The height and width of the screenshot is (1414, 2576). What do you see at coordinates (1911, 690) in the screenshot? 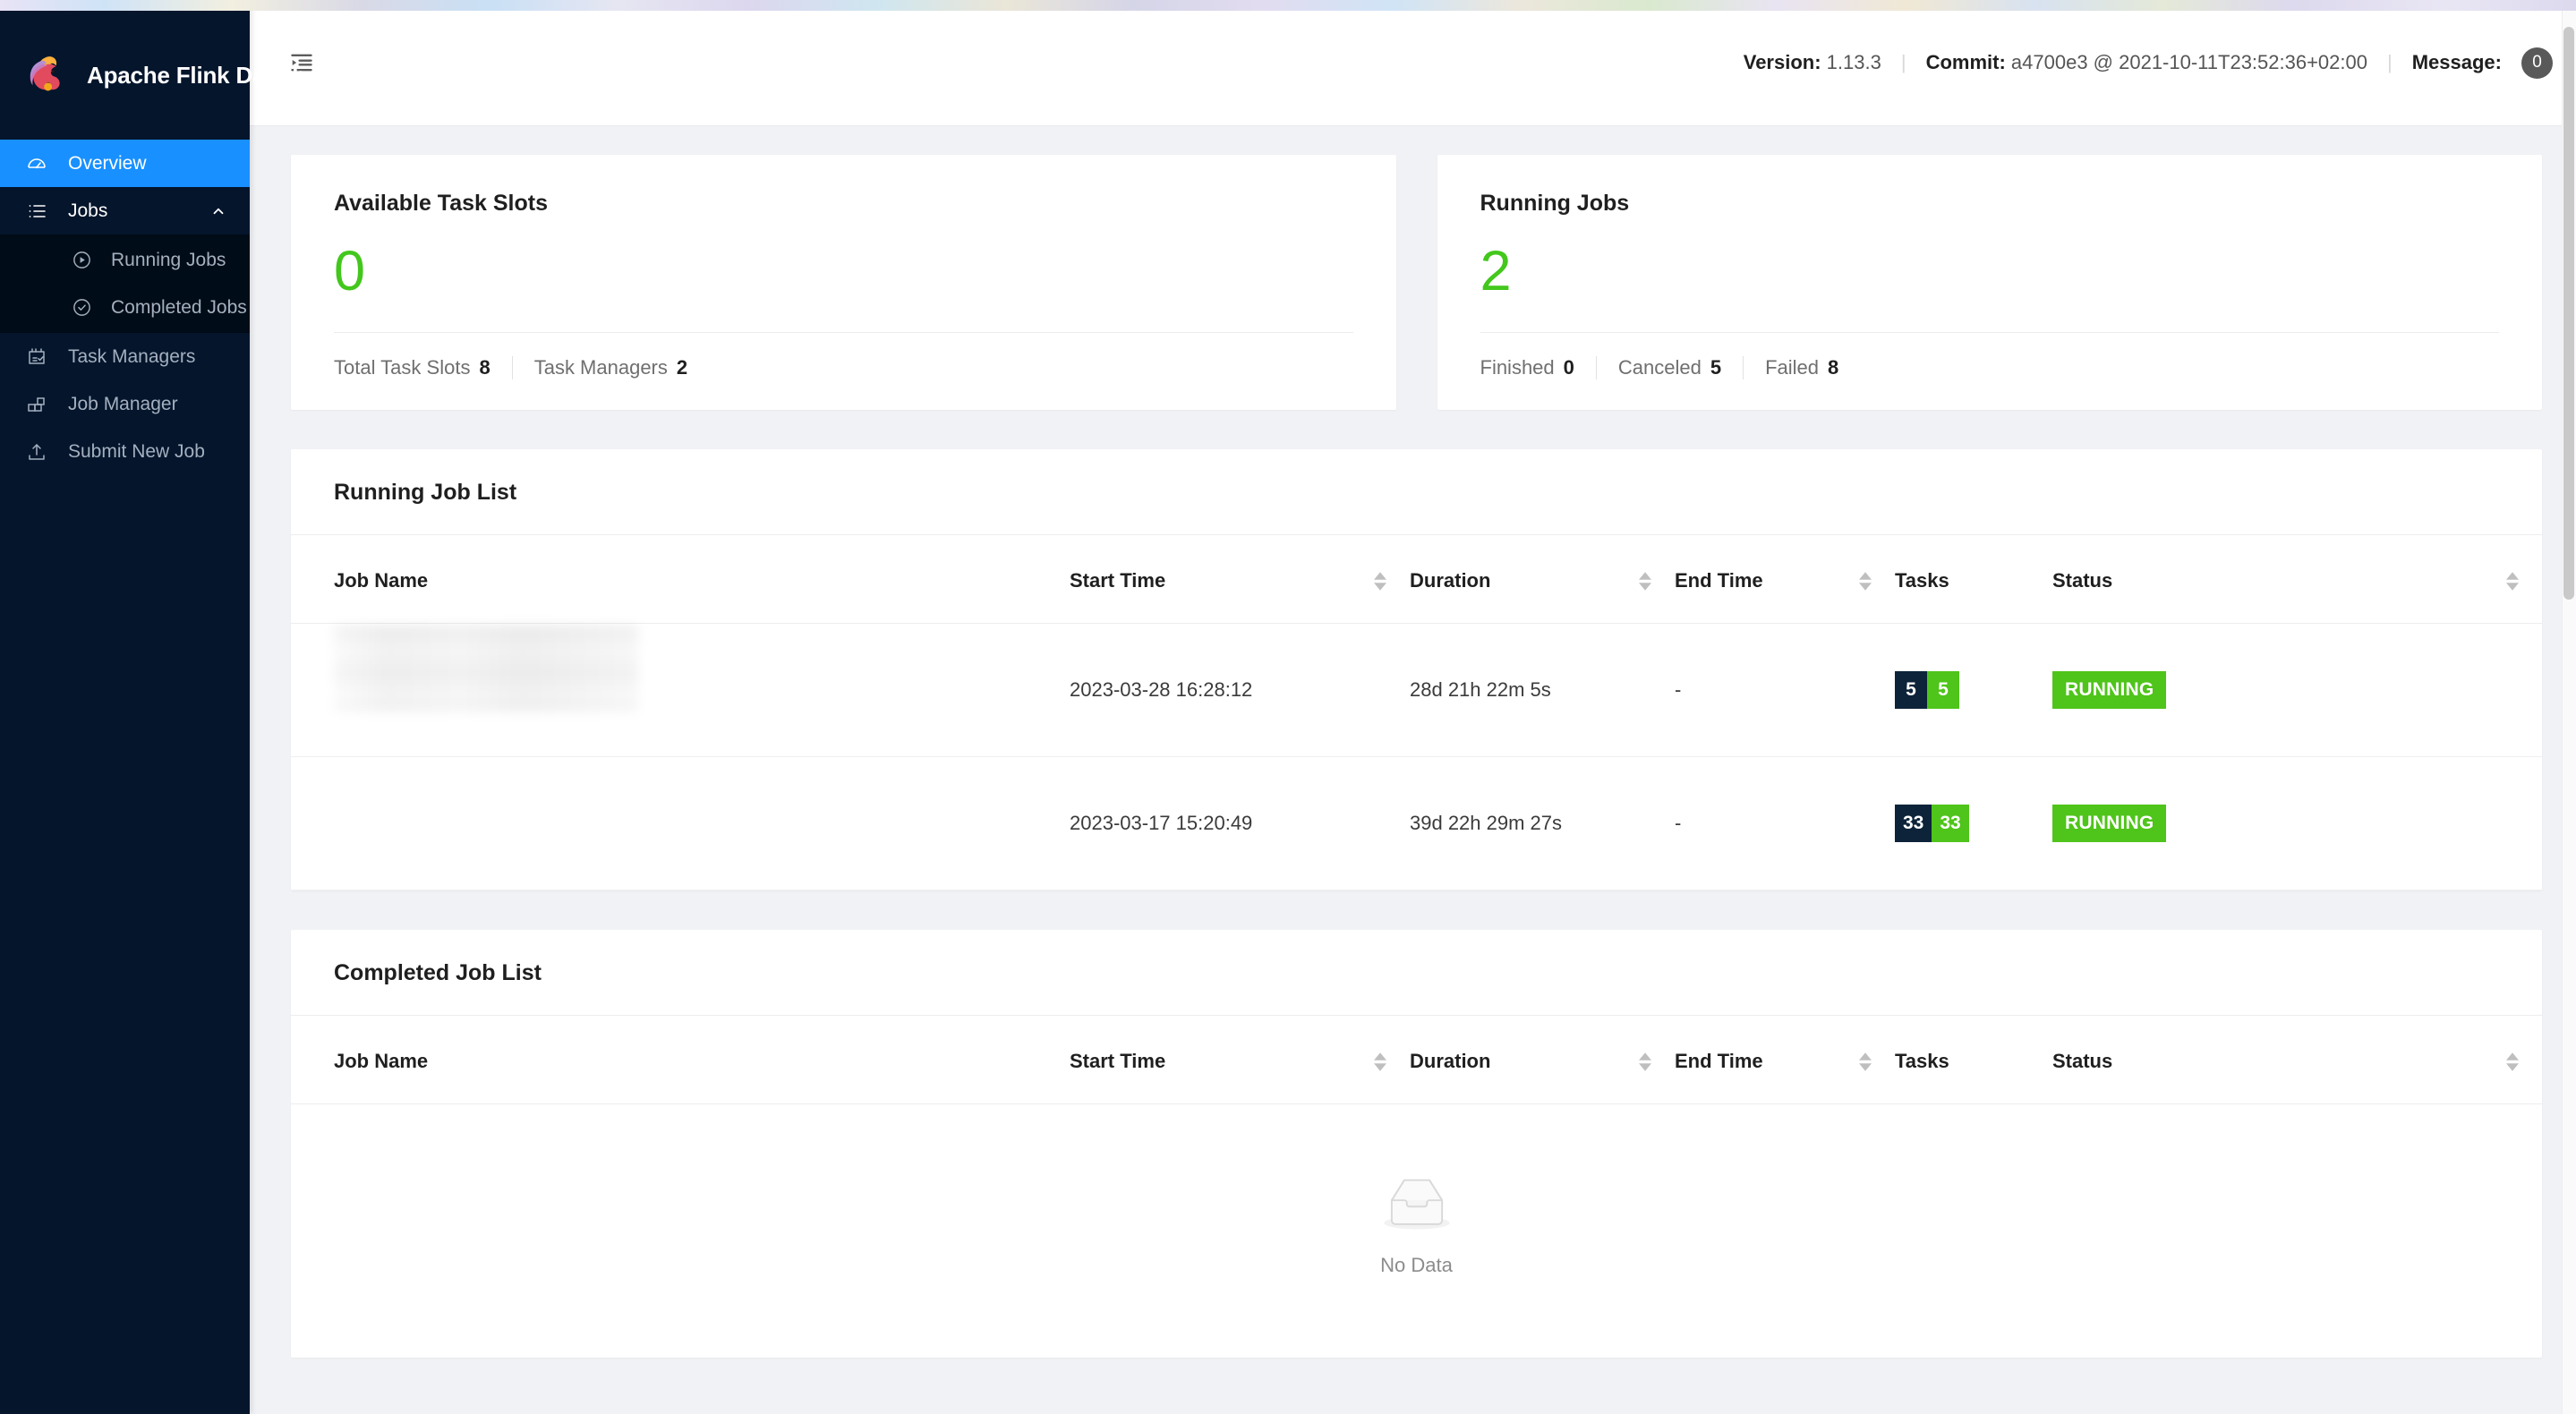
I see `tasks-total: 5` at bounding box center [1911, 690].